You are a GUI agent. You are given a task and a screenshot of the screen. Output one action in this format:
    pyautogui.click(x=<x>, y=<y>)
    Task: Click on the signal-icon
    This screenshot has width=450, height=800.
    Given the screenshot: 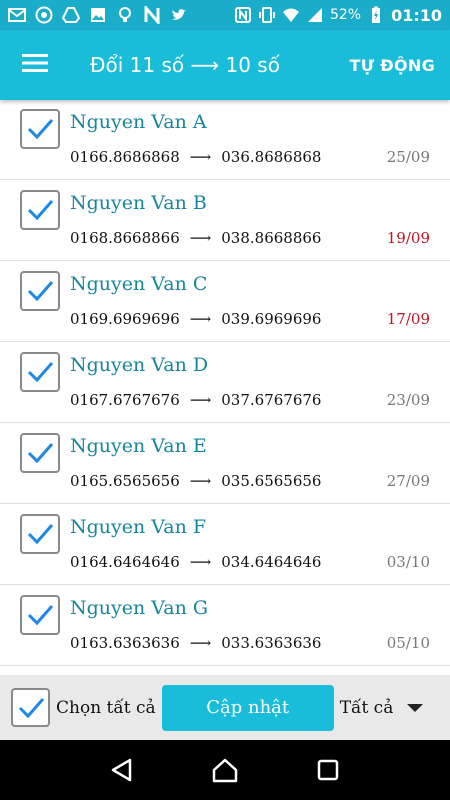 What is the action you would take?
    pyautogui.click(x=315, y=15)
    